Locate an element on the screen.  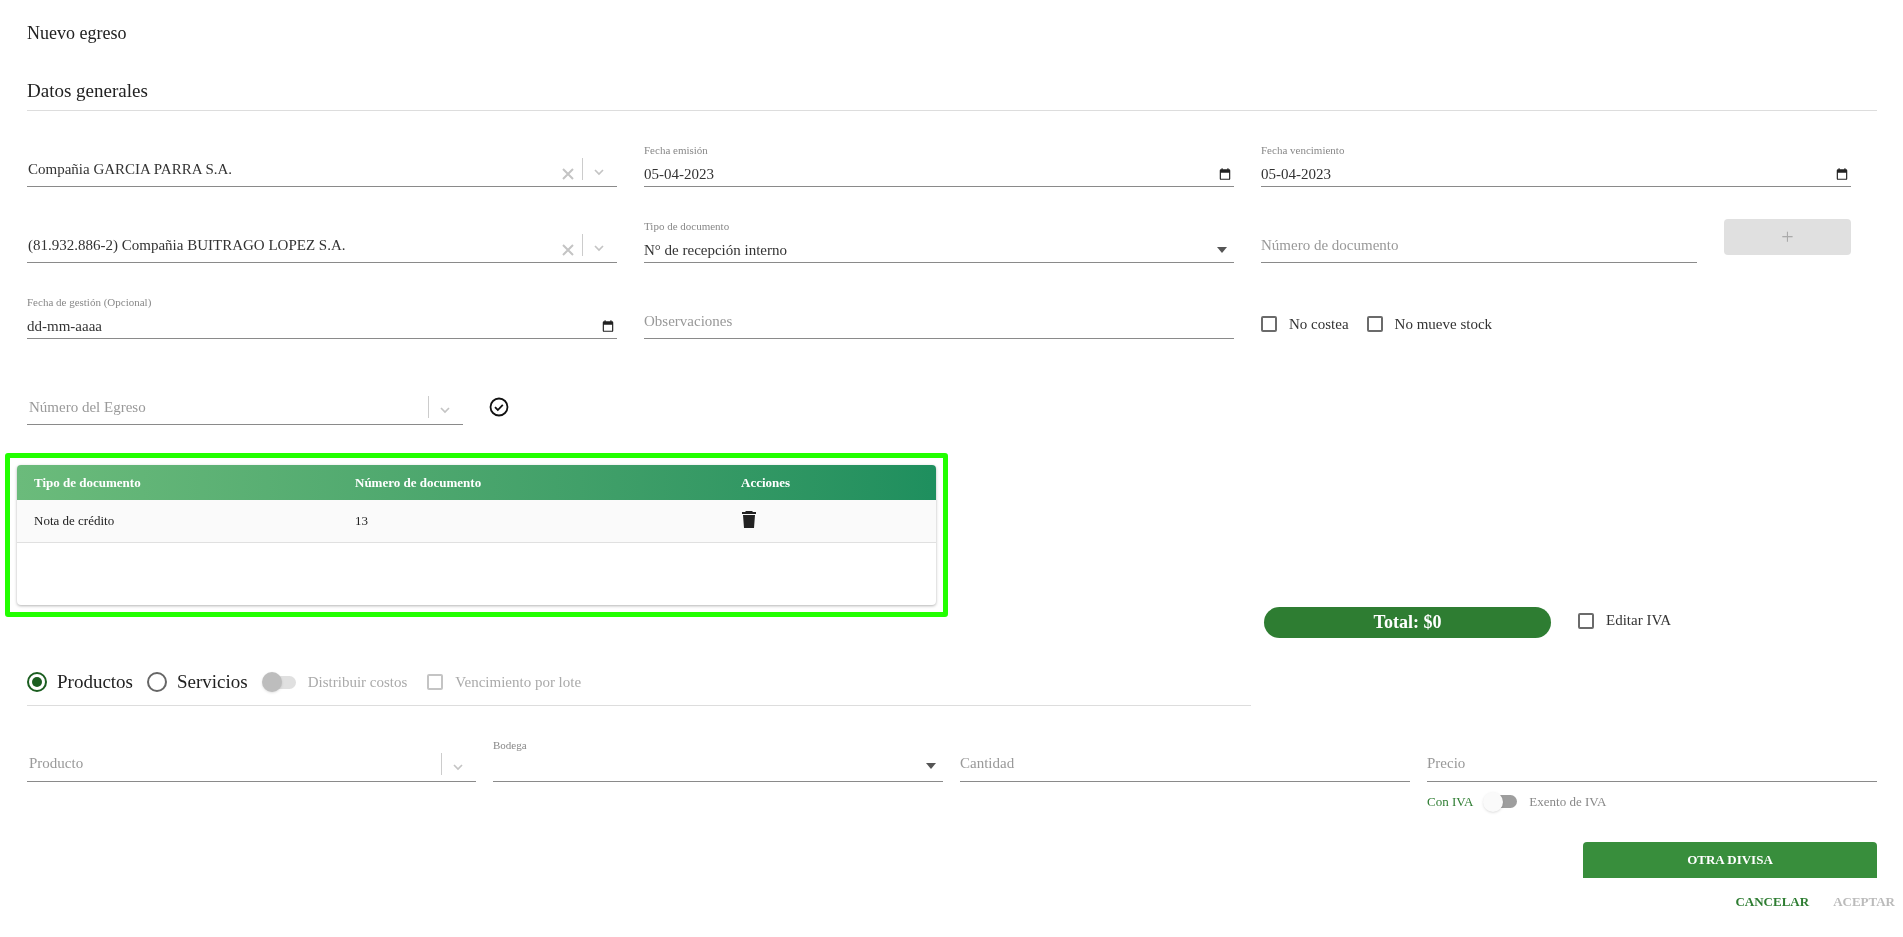
select-field: Tipo de documento N° de recepción interno is located at coordinates (939, 241).